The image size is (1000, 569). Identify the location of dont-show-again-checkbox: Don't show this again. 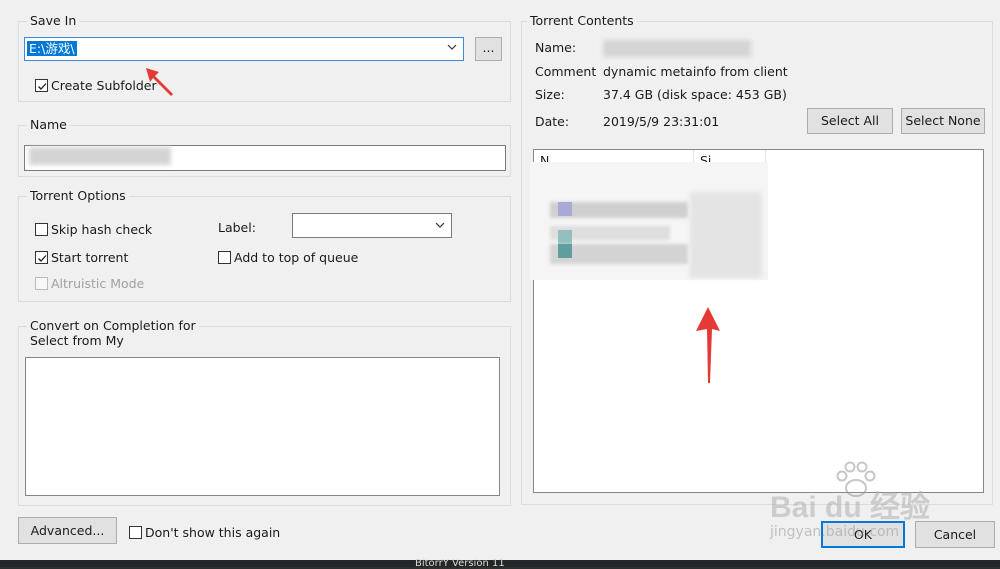
(204, 532).